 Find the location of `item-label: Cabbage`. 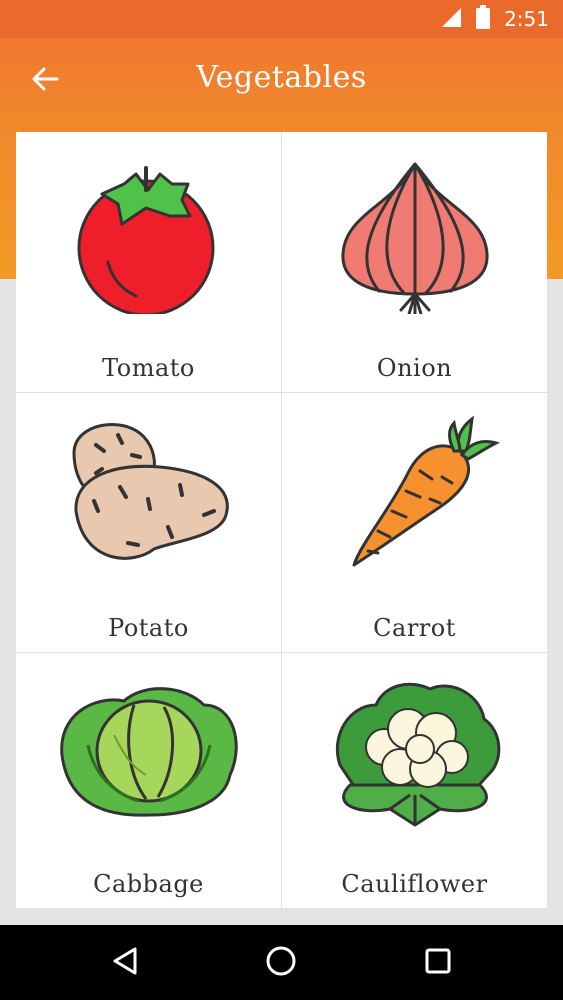

item-label: Cabbage is located at coordinates (148, 884).